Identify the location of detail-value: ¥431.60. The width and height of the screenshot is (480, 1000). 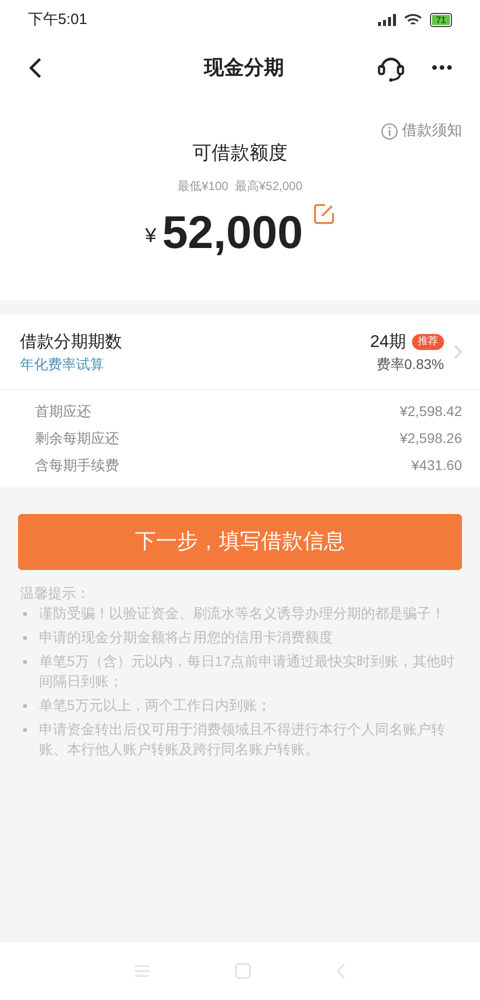
(436, 465).